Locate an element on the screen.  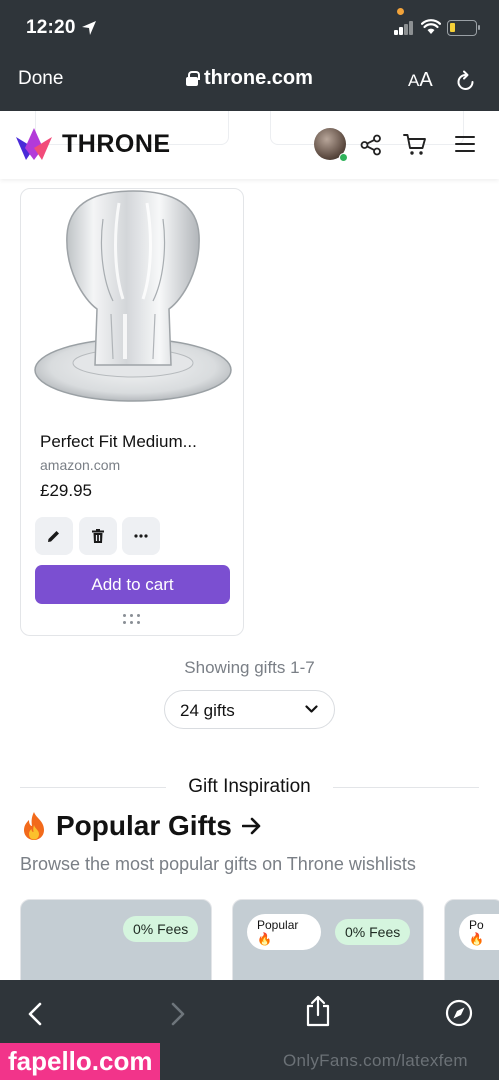
delete-button is located at coordinates (98, 536).